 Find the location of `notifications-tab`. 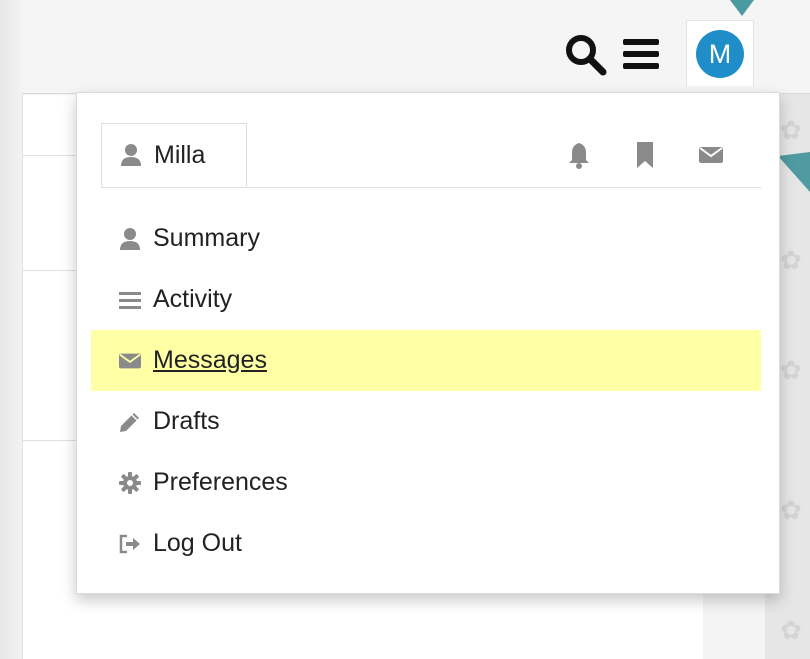

notifications-tab is located at coordinates (579, 155).